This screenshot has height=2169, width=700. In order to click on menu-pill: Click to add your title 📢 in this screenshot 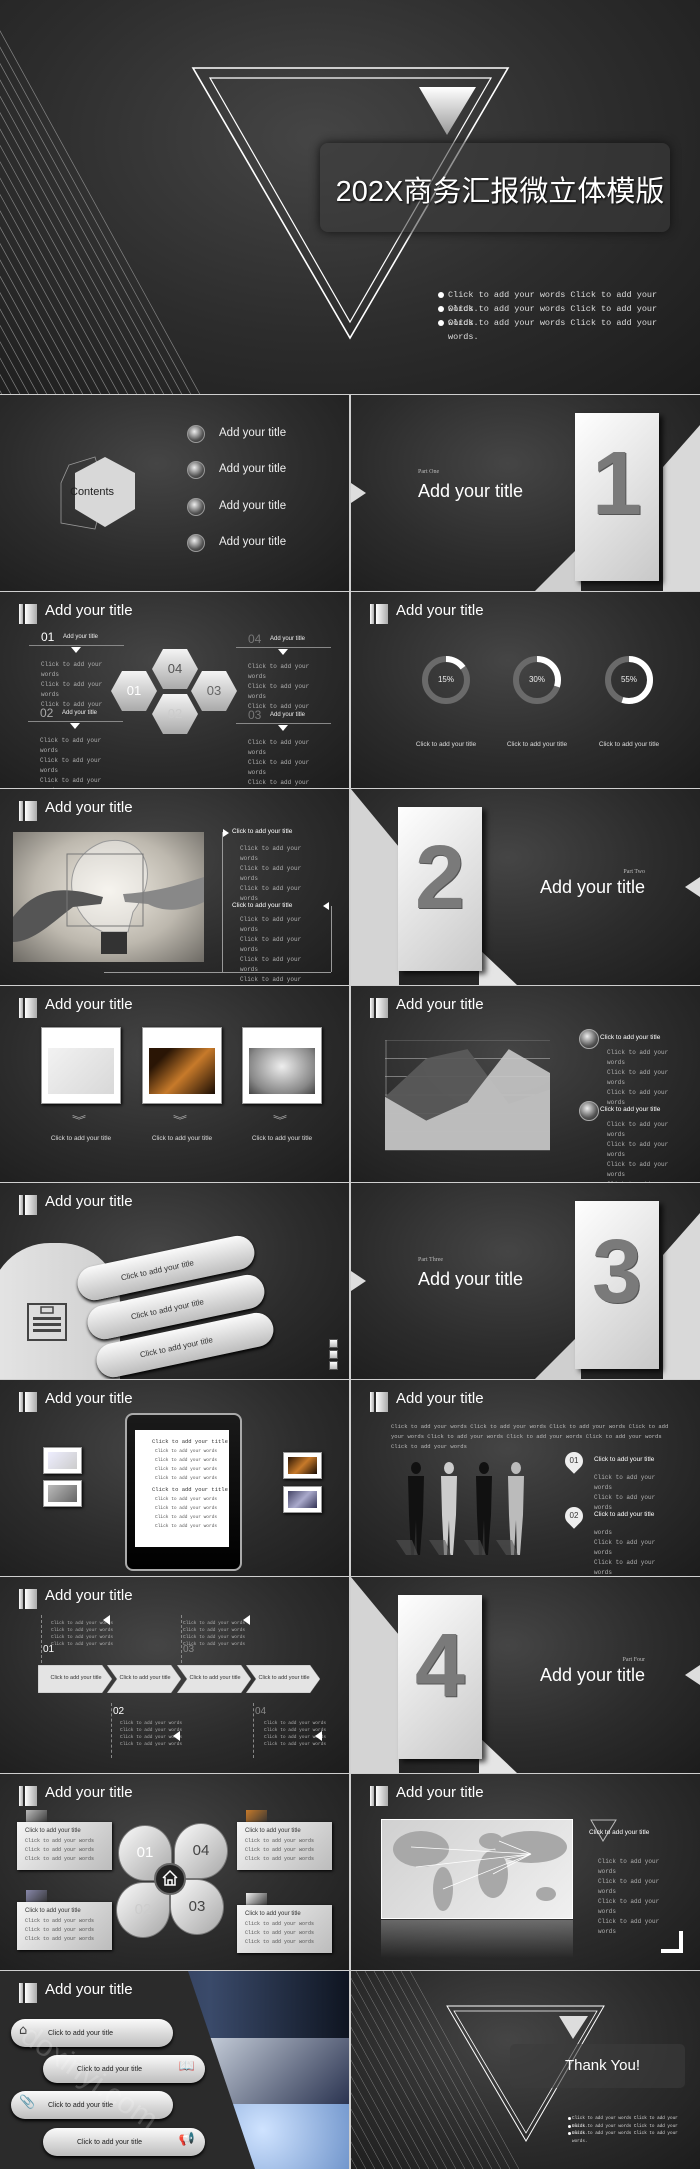, I will do `click(124, 2142)`.